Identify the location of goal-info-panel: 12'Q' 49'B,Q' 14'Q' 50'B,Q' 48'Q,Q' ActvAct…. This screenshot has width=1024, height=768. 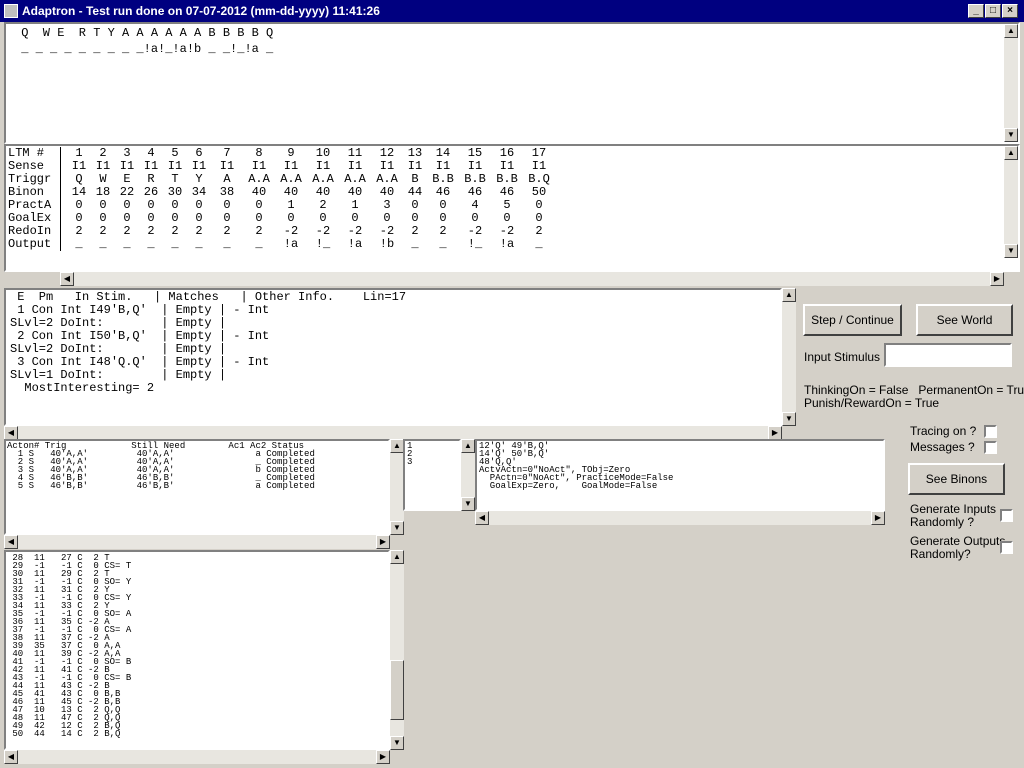
(680, 475).